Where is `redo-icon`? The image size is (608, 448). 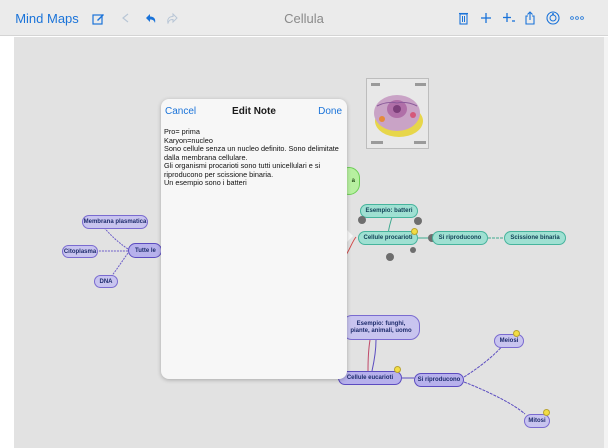
redo-icon is located at coordinates (172, 18).